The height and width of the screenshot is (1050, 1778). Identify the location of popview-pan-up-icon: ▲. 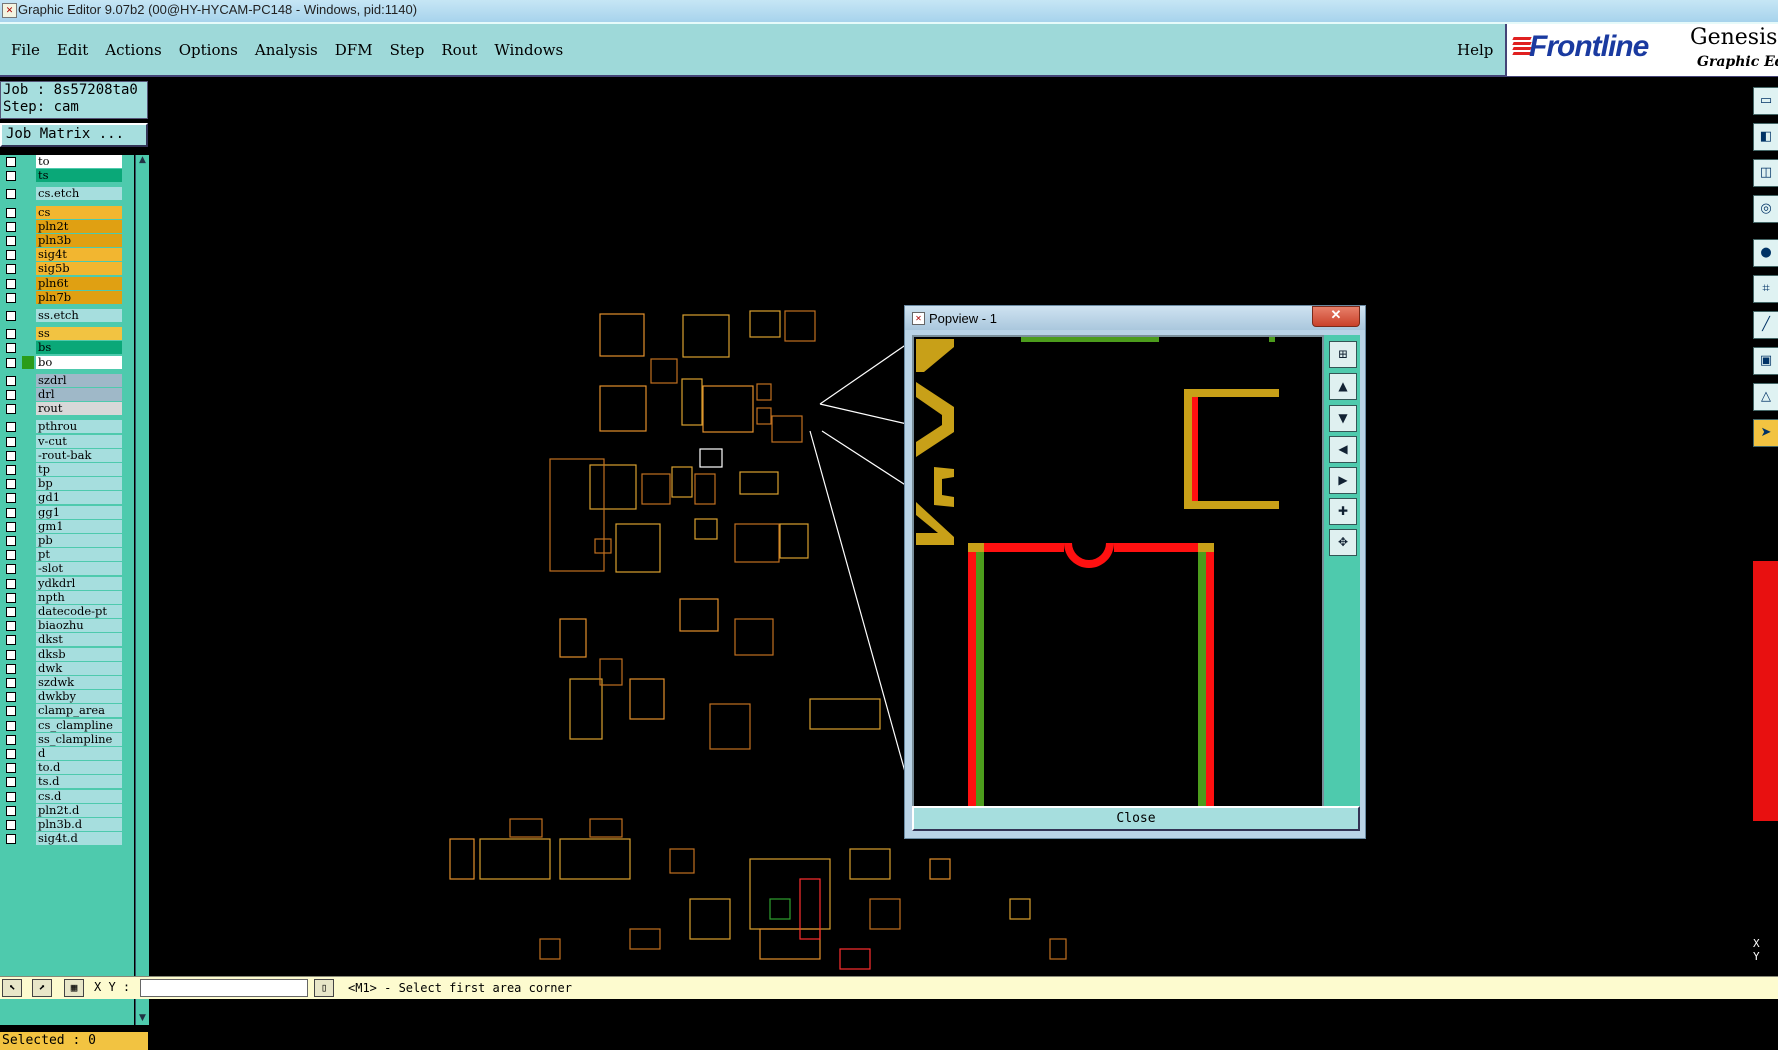
(1343, 386).